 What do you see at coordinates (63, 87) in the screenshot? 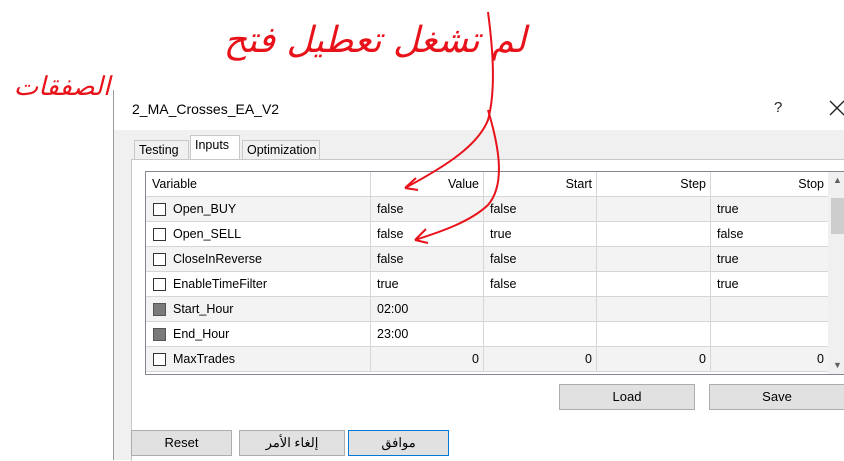
I see `annotation-text-line2: الصفقات` at bounding box center [63, 87].